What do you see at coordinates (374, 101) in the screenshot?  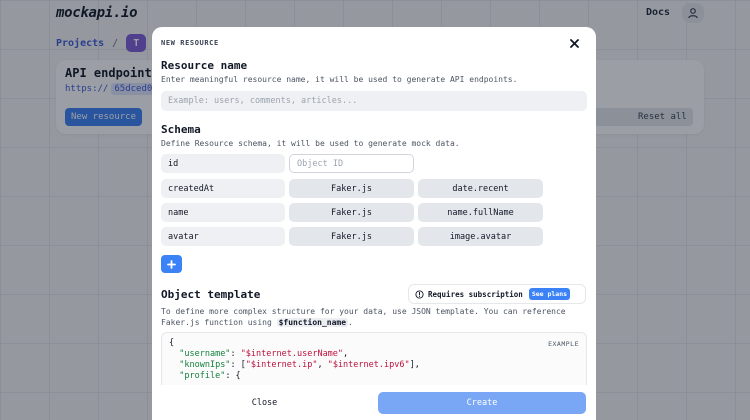 I see `resource-name-input` at bounding box center [374, 101].